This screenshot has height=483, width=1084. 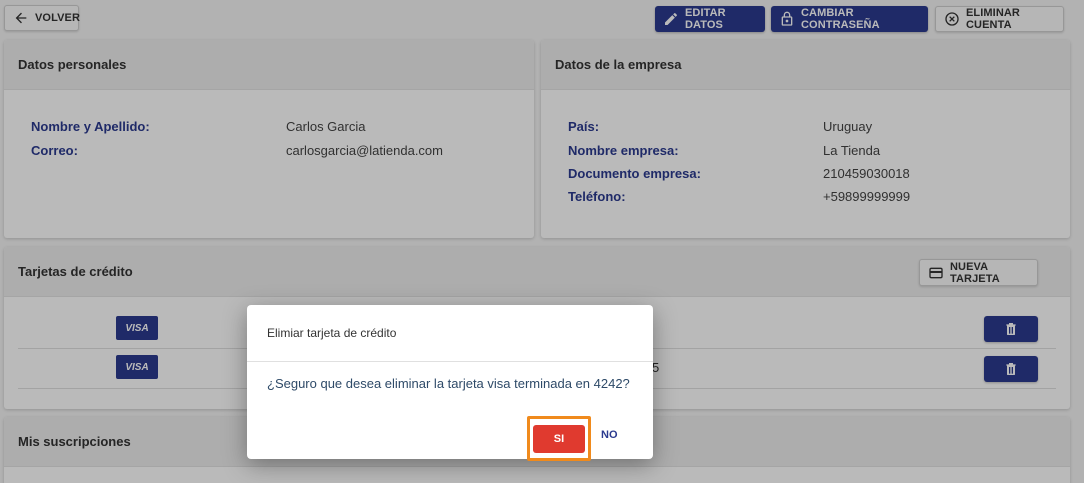 I want to click on dialog-title: Elimiar tarjeta de crédito, so click(x=332, y=333).